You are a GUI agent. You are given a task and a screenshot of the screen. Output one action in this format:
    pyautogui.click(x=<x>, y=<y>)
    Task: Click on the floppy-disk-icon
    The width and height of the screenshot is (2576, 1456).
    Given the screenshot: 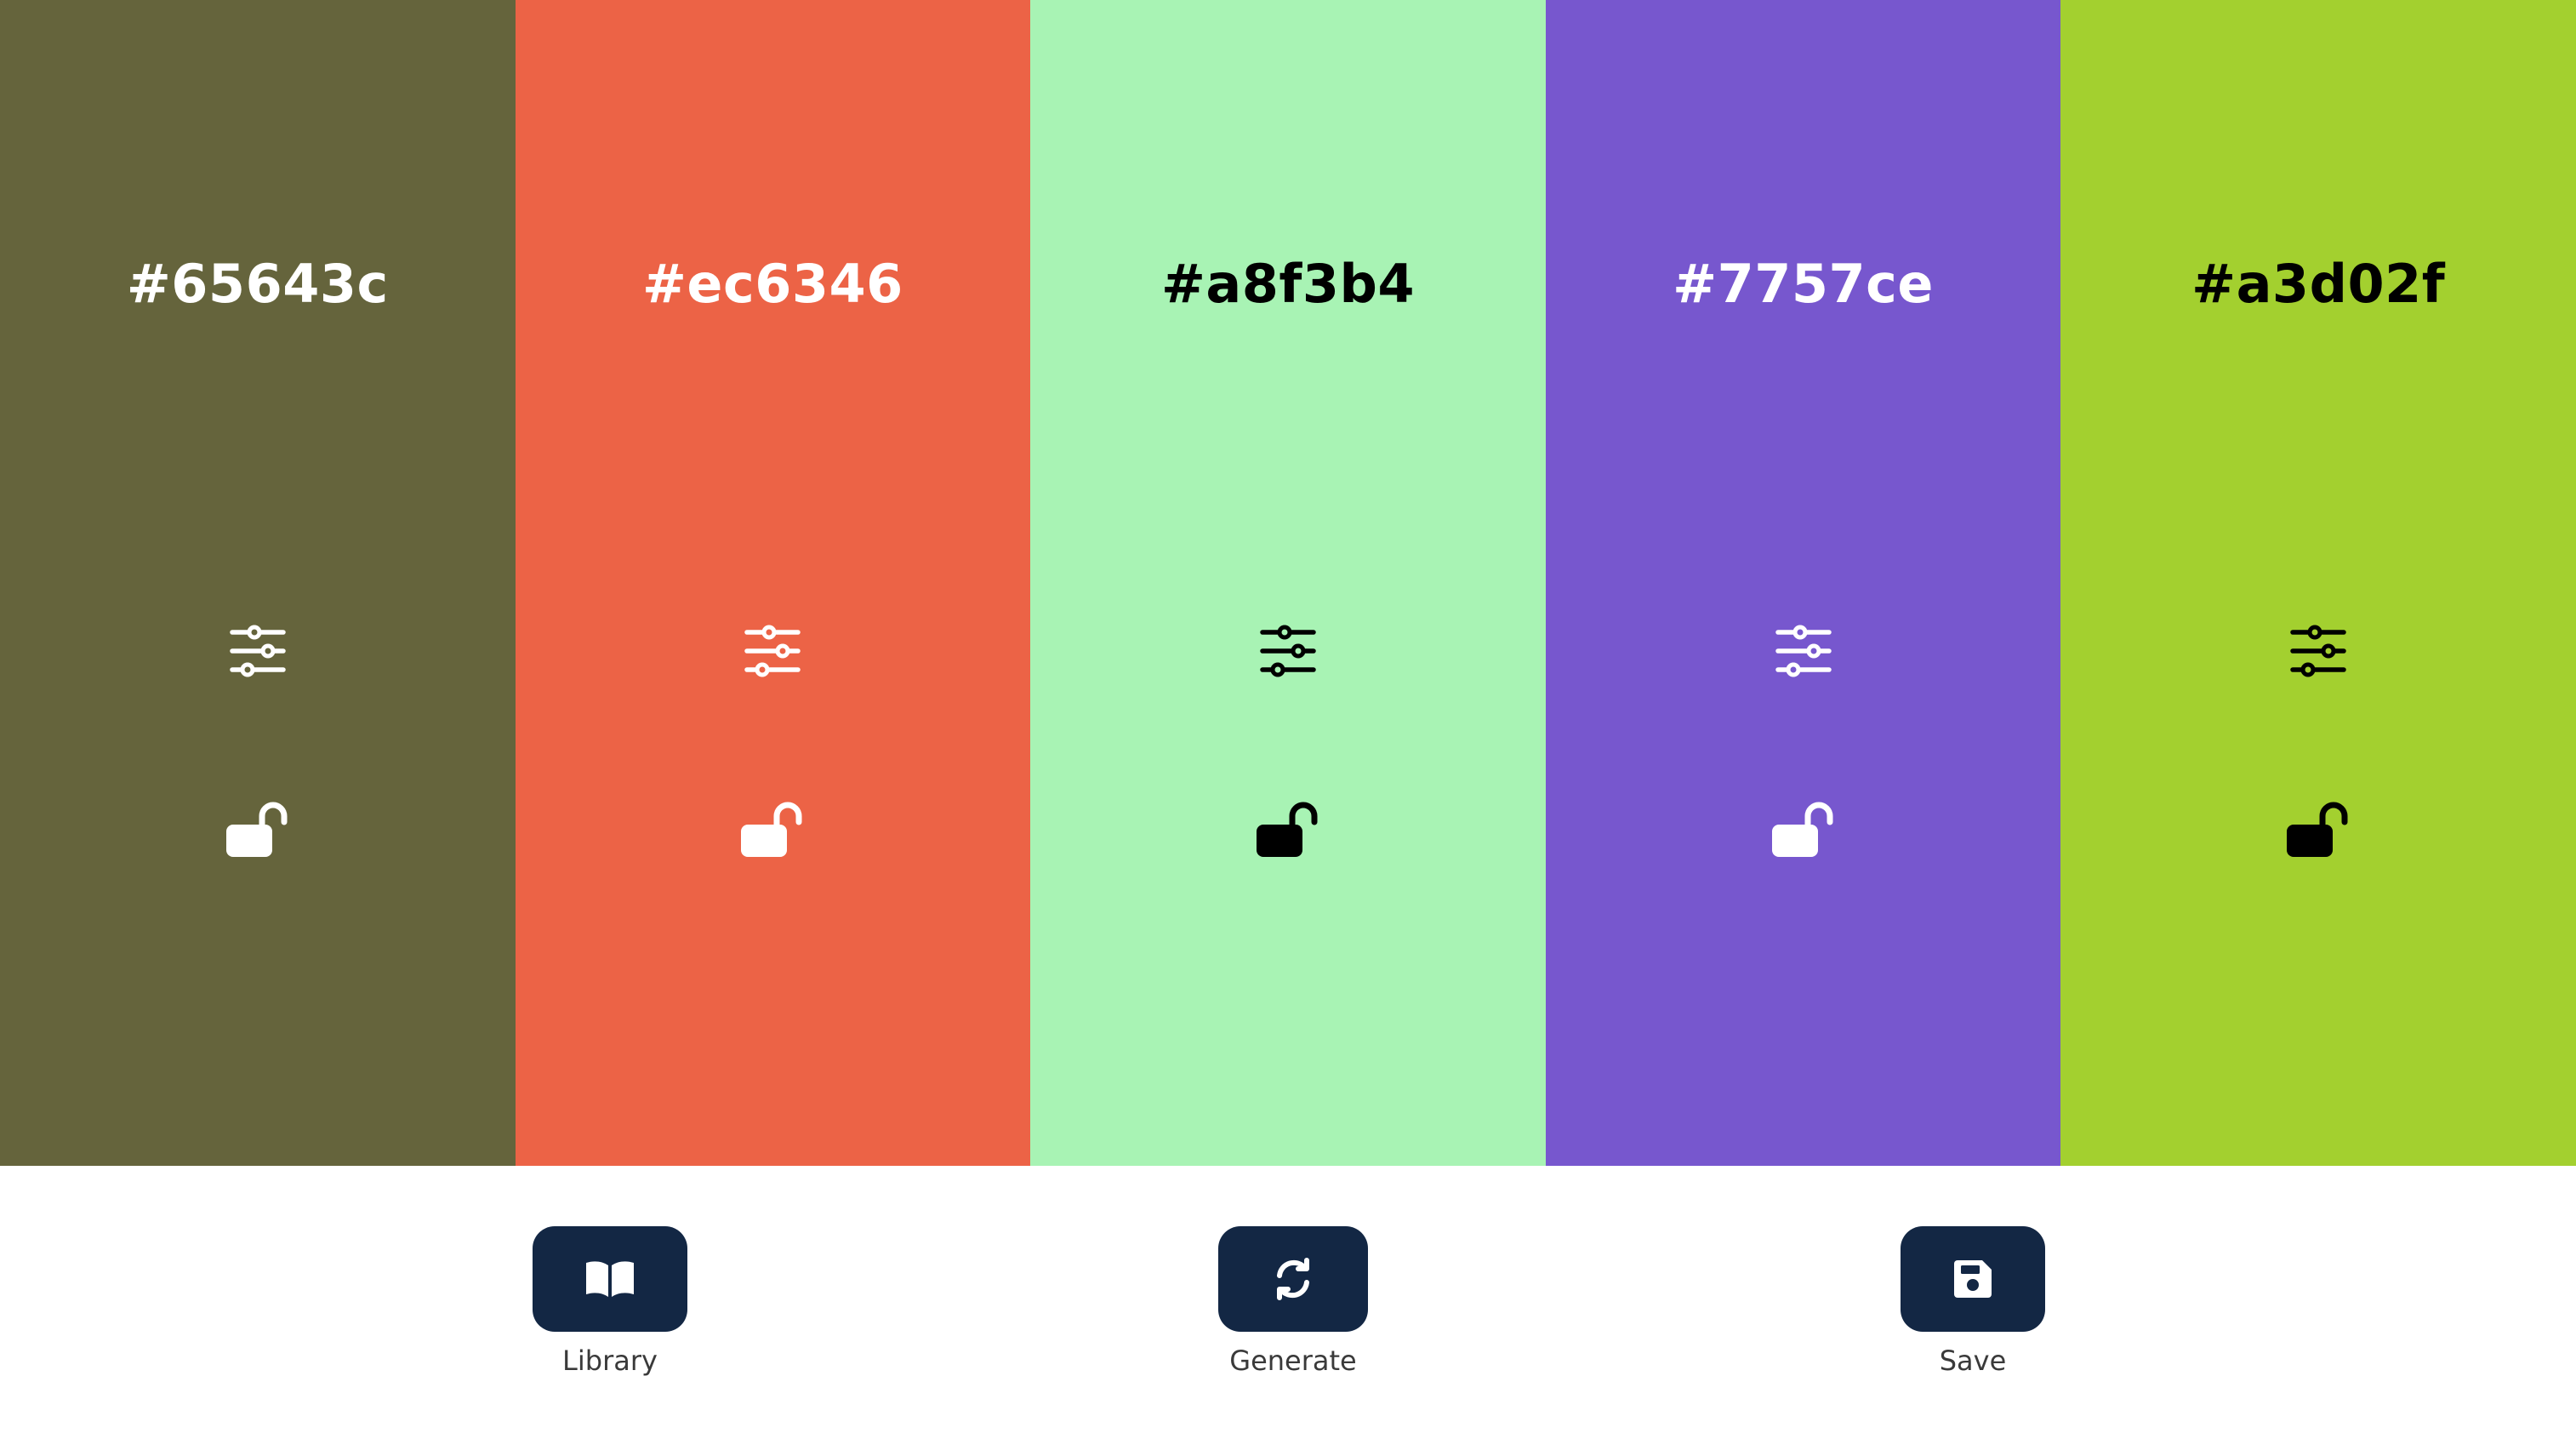 What is the action you would take?
    pyautogui.click(x=1973, y=1279)
    